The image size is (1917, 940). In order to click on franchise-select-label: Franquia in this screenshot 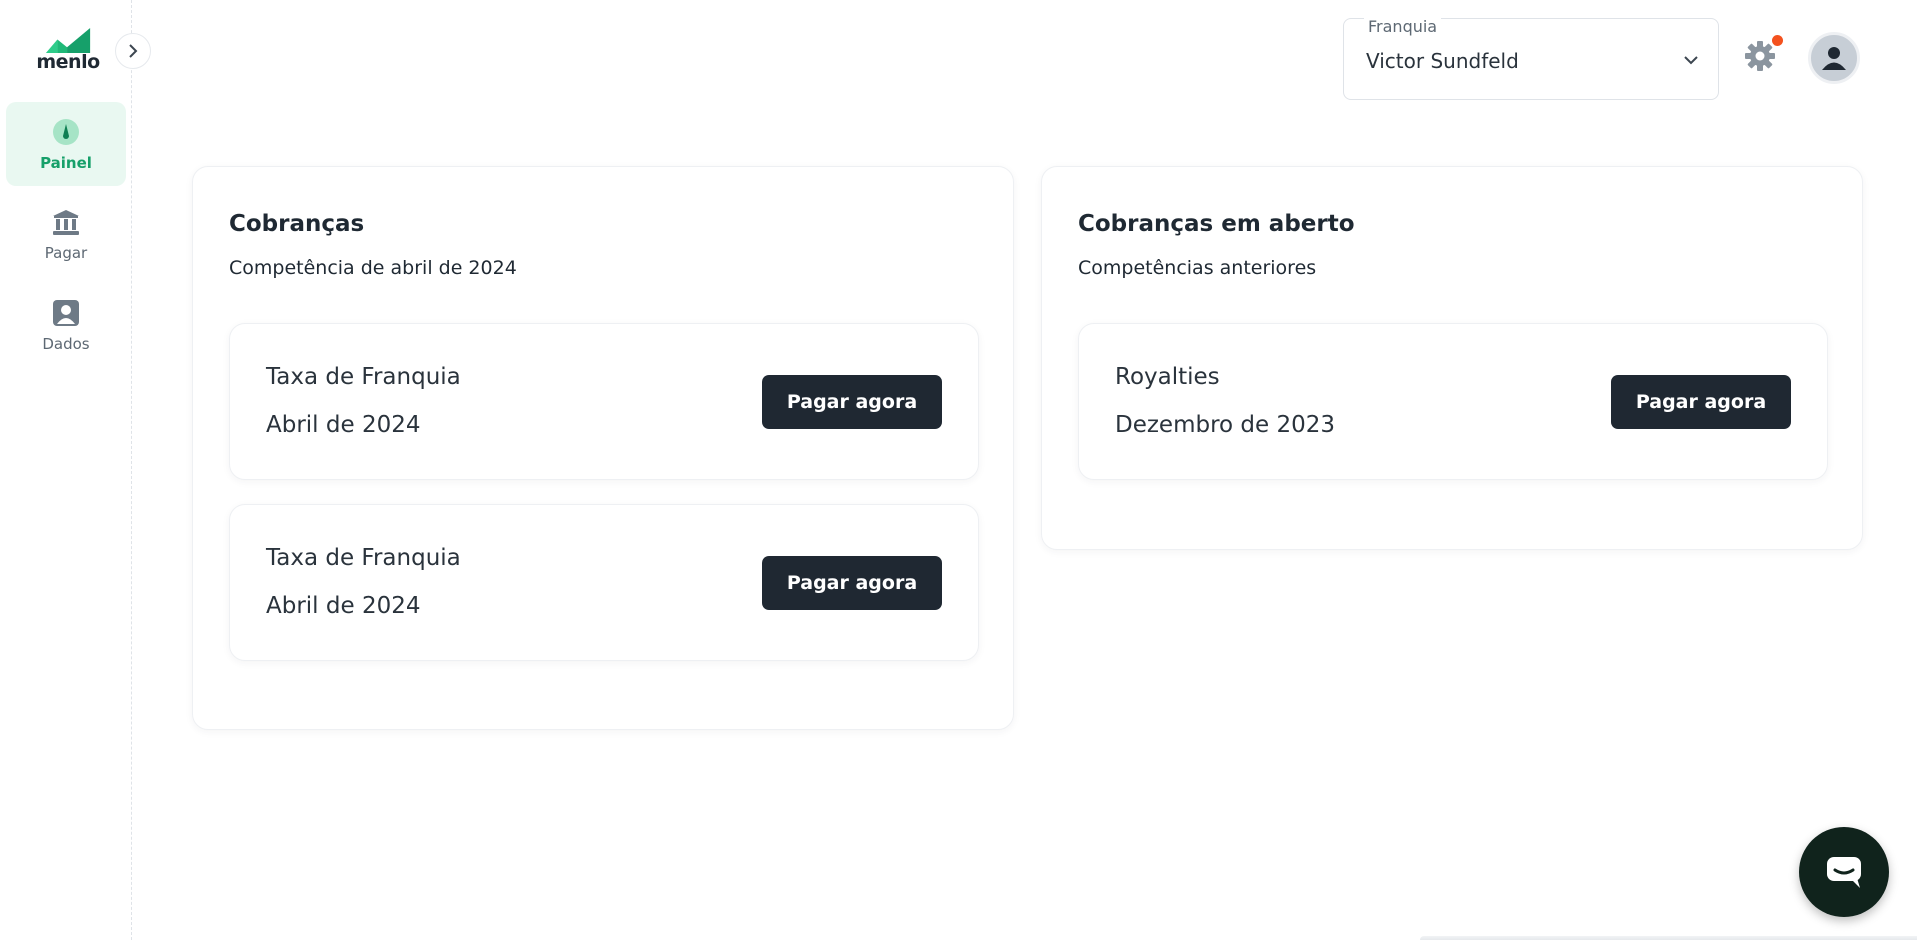, I will do `click(1403, 27)`.